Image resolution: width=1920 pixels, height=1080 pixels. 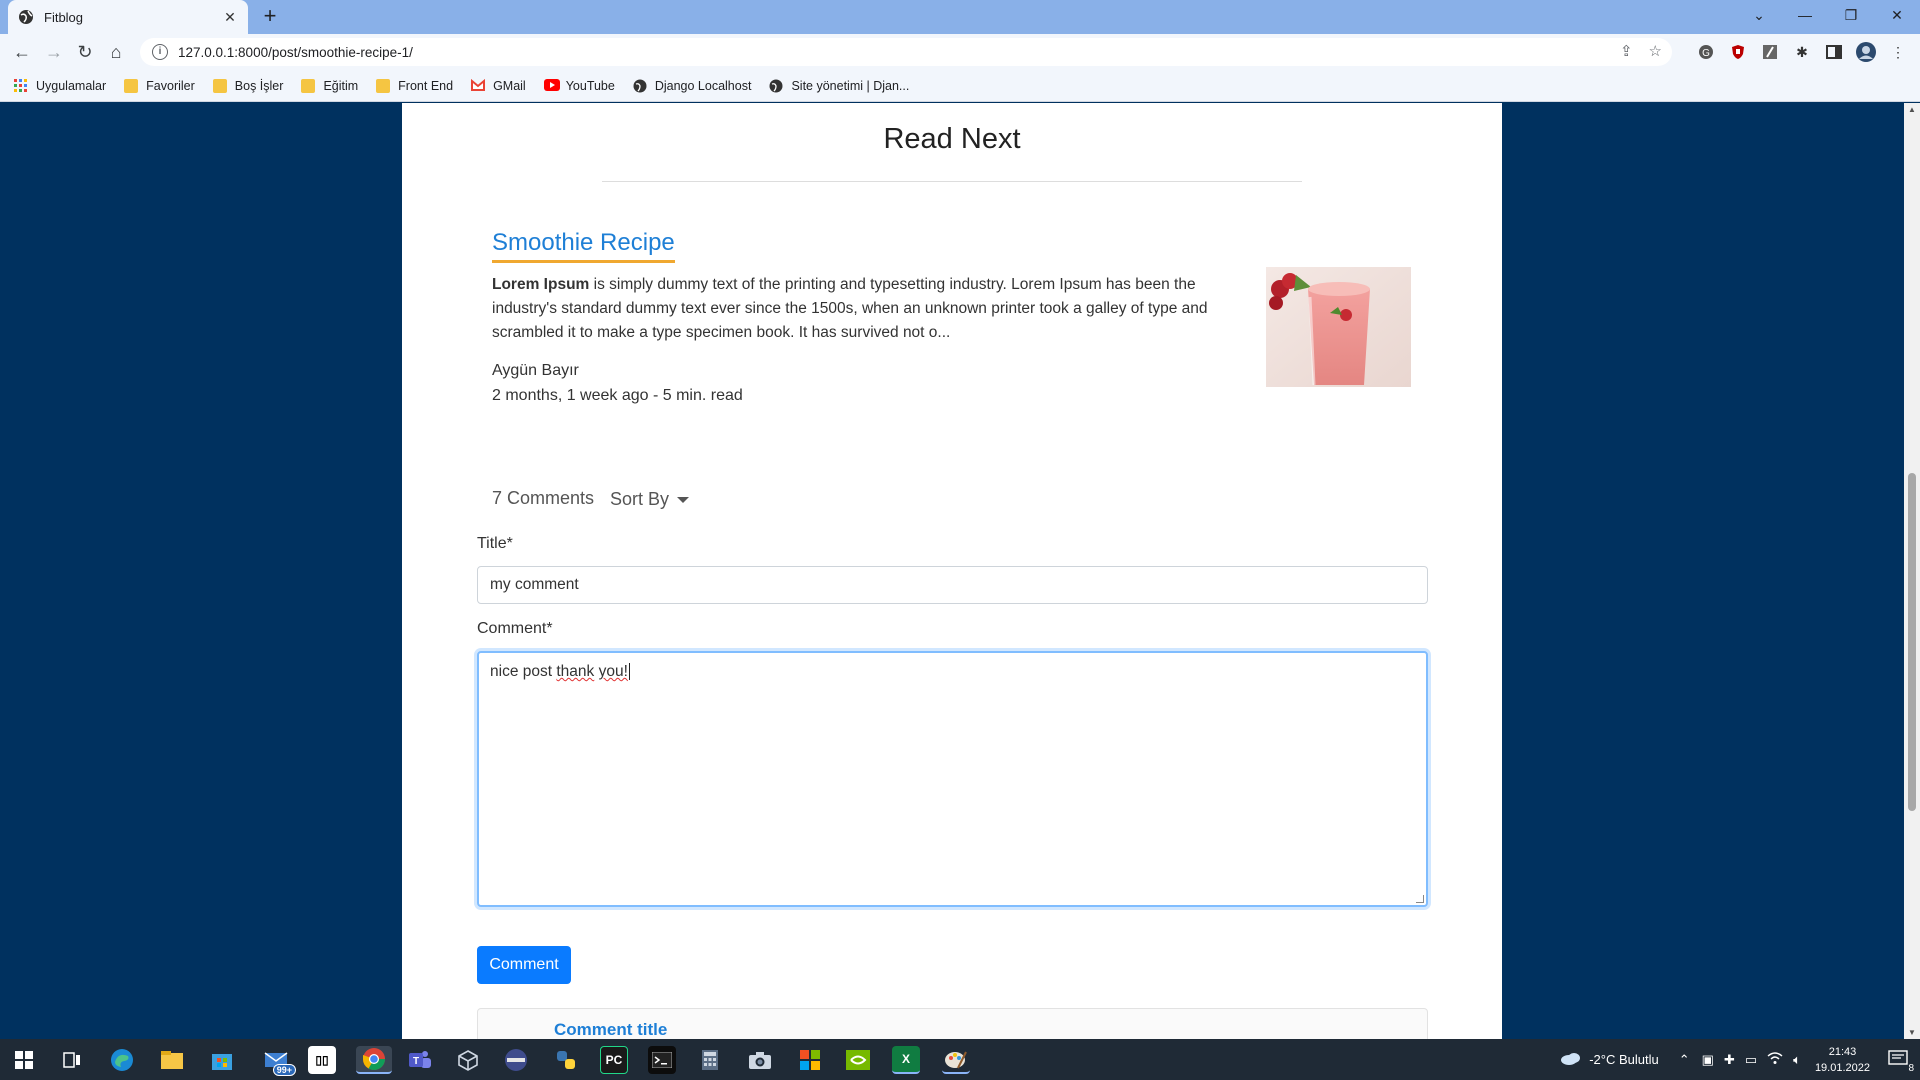 What do you see at coordinates (277, 1061) in the screenshot?
I see `mail-icon: 99+` at bounding box center [277, 1061].